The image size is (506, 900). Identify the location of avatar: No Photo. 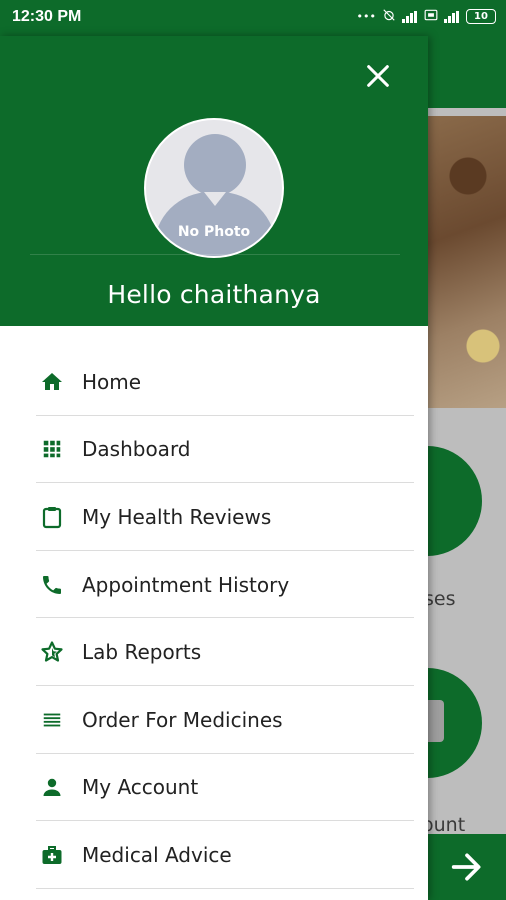
(214, 188).